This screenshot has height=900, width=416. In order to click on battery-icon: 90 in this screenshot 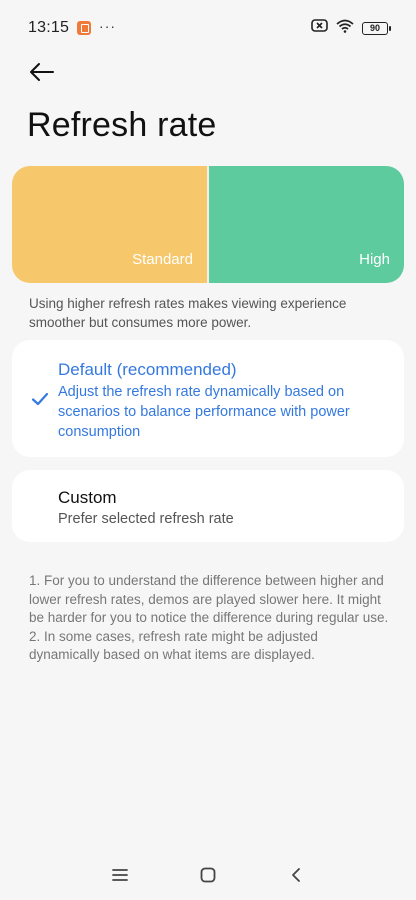, I will do `click(376, 28)`.